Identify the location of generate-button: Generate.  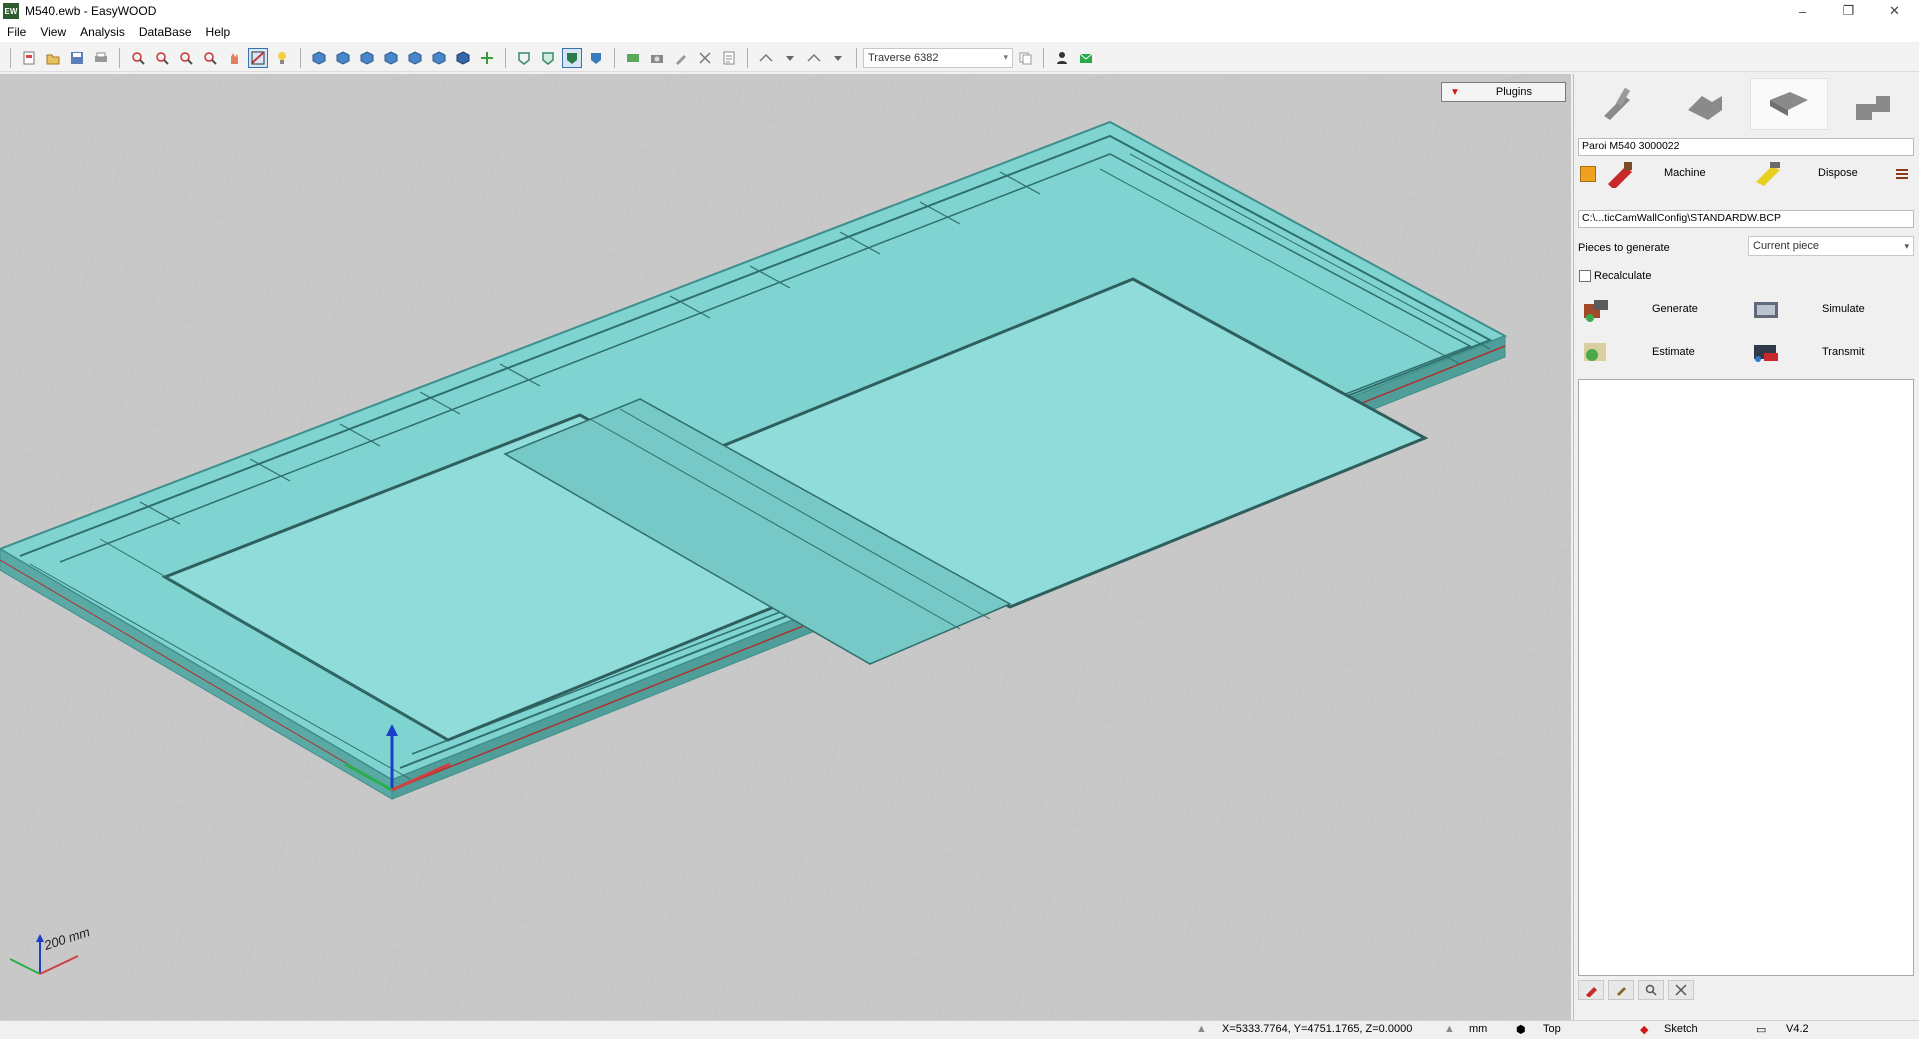
(1639, 309).